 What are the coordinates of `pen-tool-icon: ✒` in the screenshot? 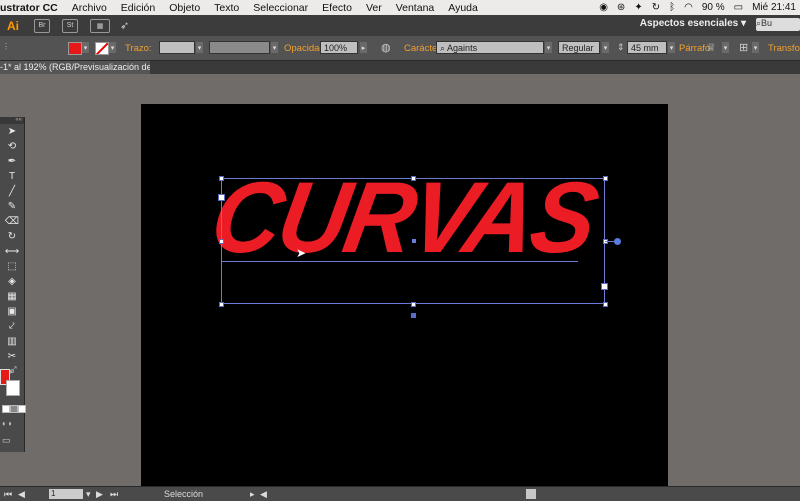 It's located at (12, 161).